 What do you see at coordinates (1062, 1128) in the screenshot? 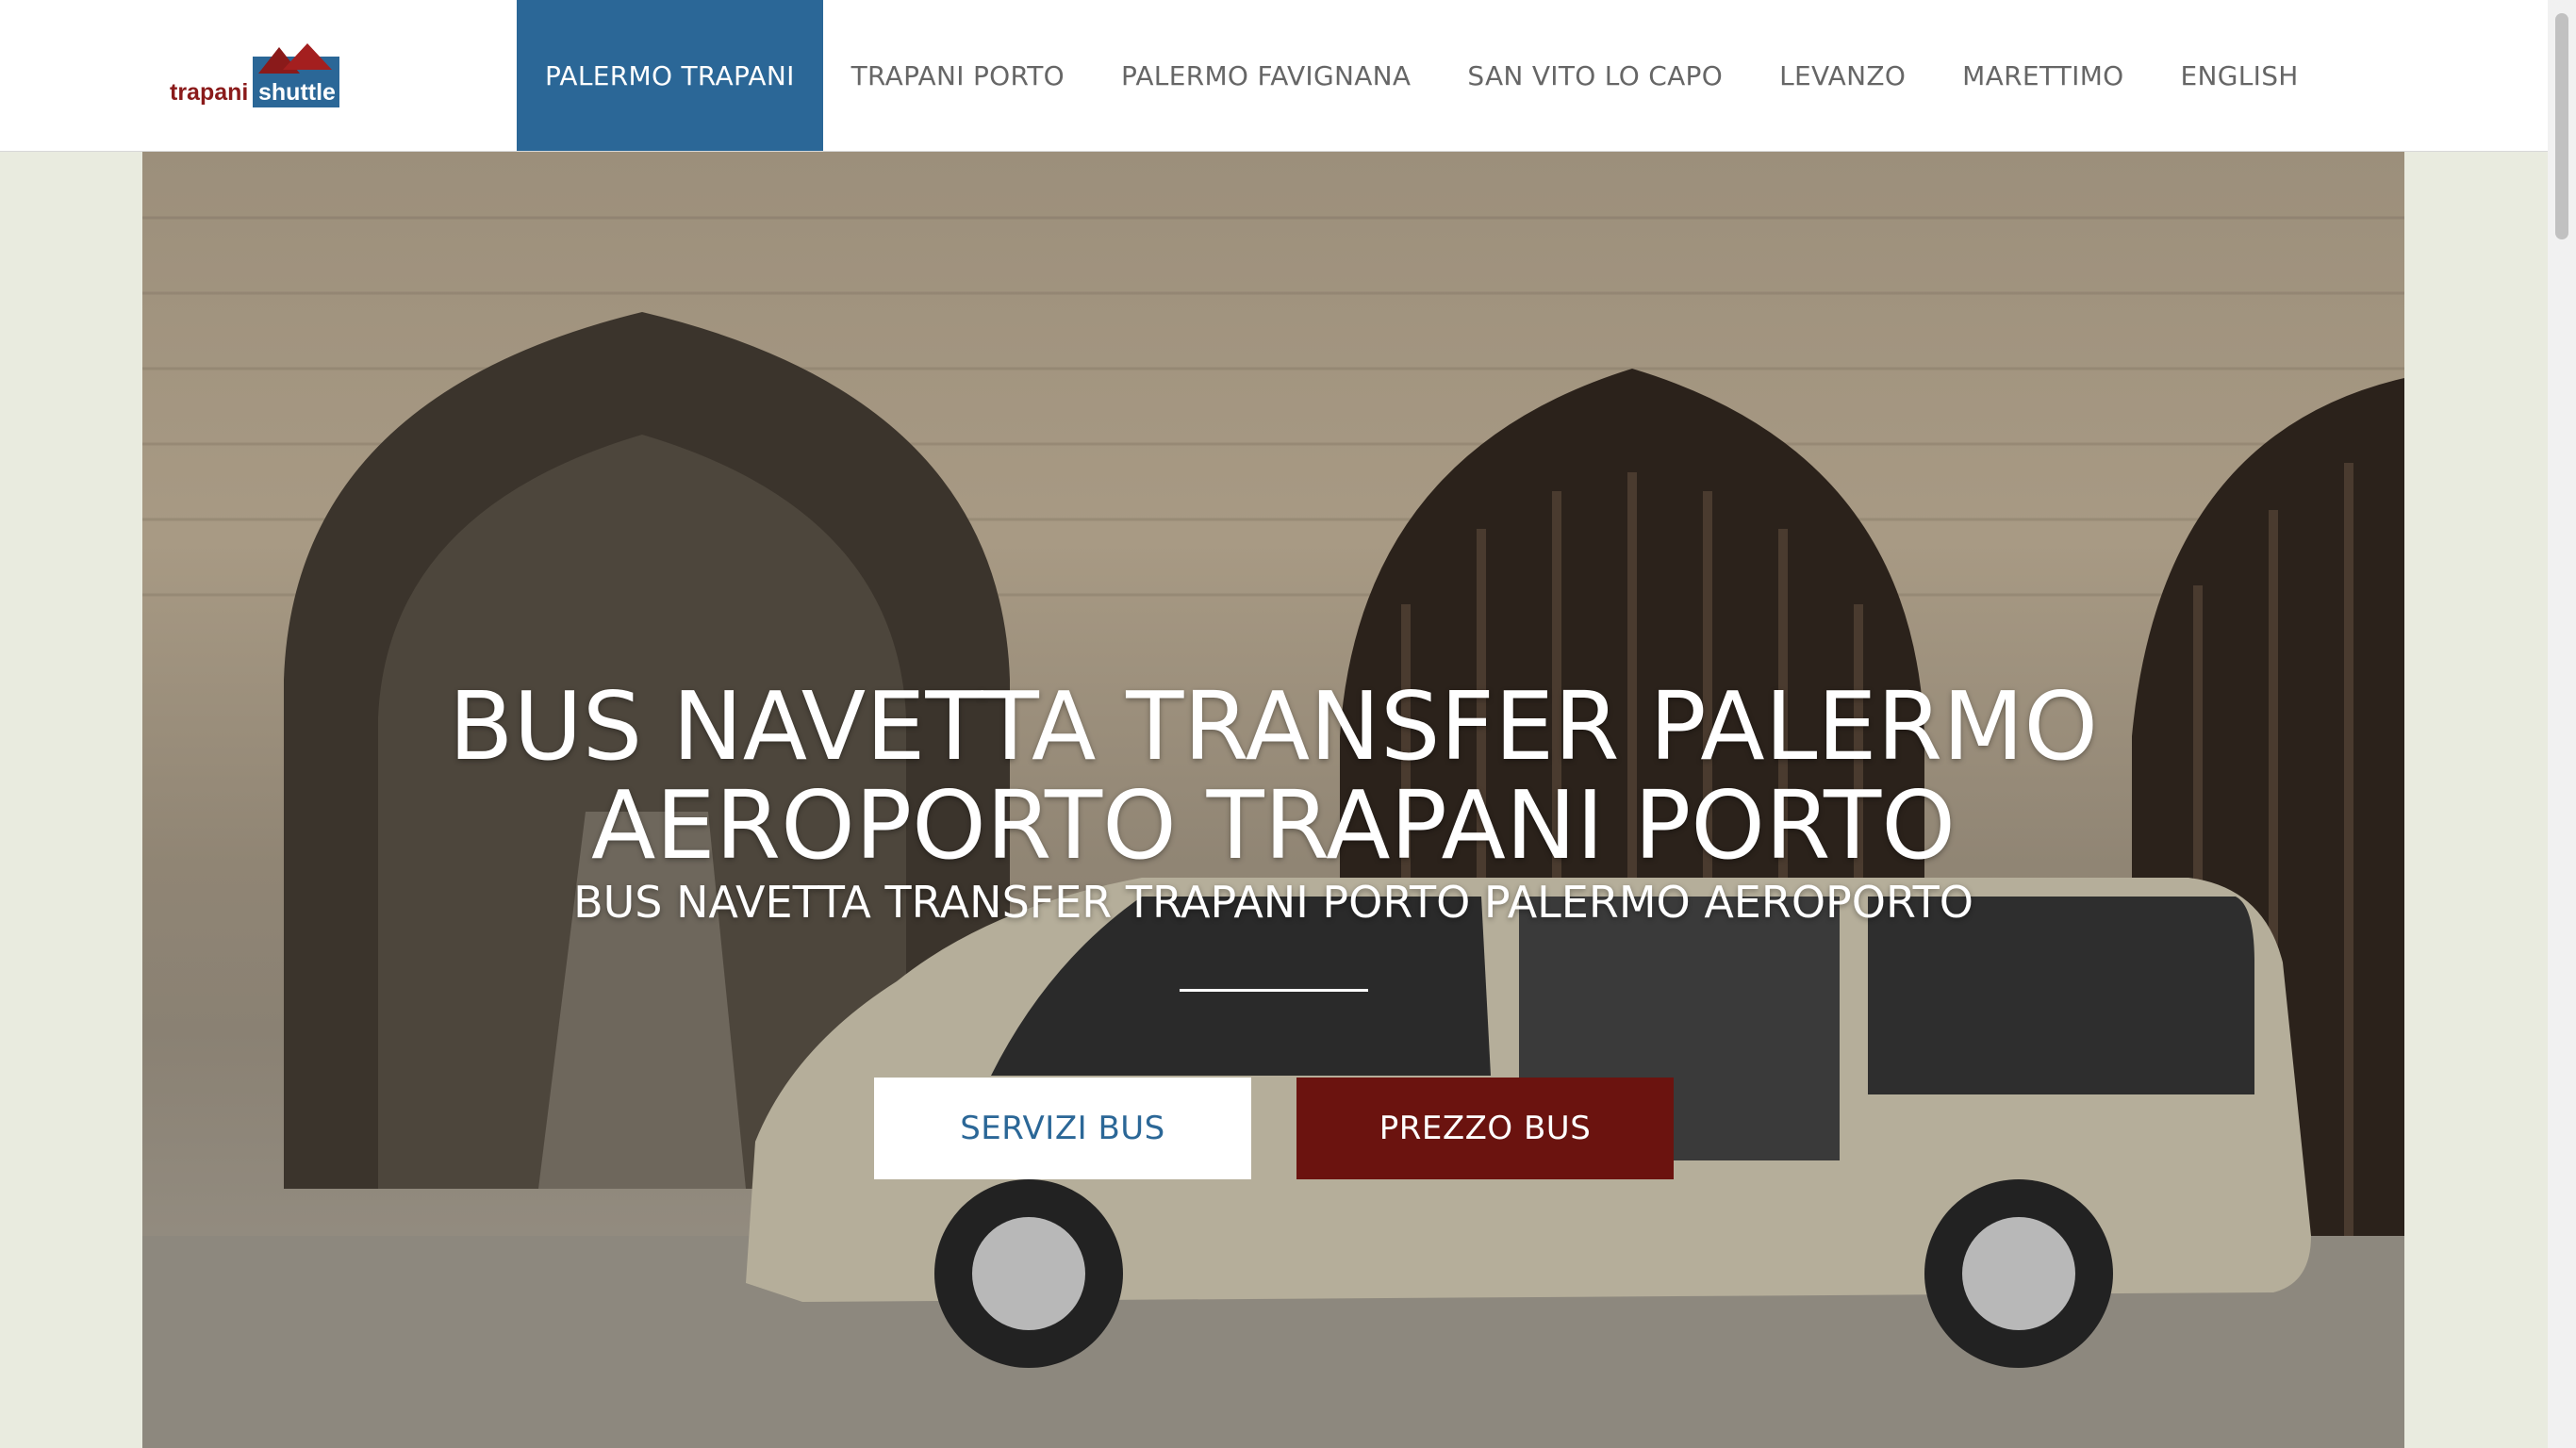
I see `servizi-bus-button: SERVIZI BUS` at bounding box center [1062, 1128].